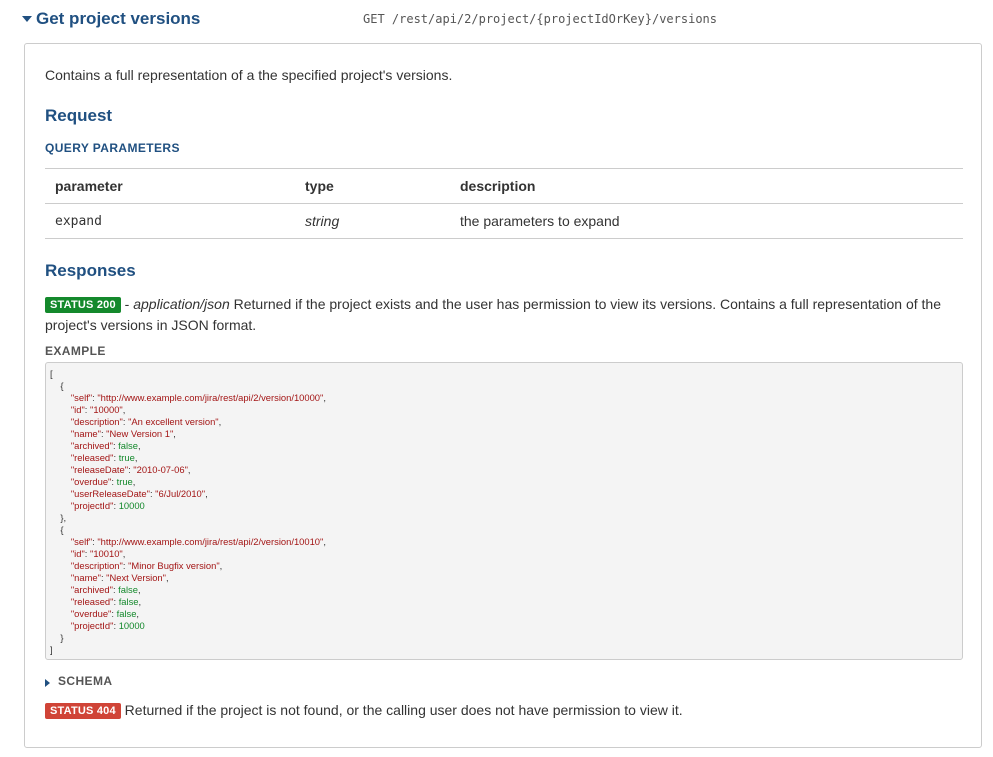  I want to click on expand-triangle-icon, so click(47, 683).